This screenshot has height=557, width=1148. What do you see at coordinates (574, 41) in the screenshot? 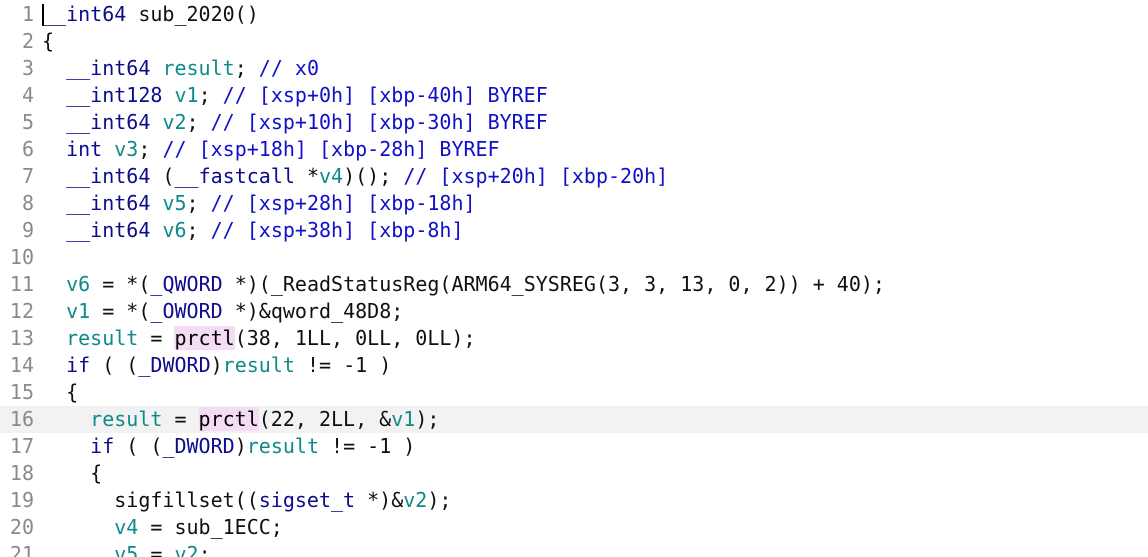
I see `code-line: 2{` at bounding box center [574, 41].